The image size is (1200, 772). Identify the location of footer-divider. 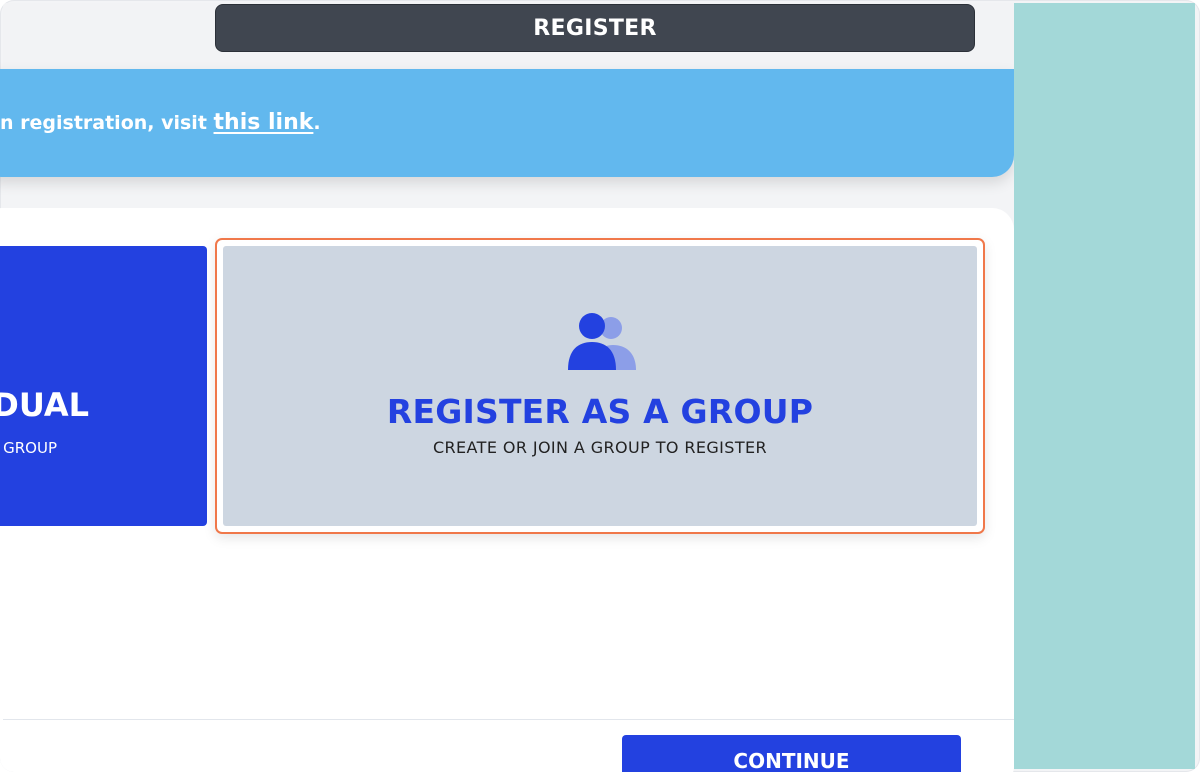
(508, 719).